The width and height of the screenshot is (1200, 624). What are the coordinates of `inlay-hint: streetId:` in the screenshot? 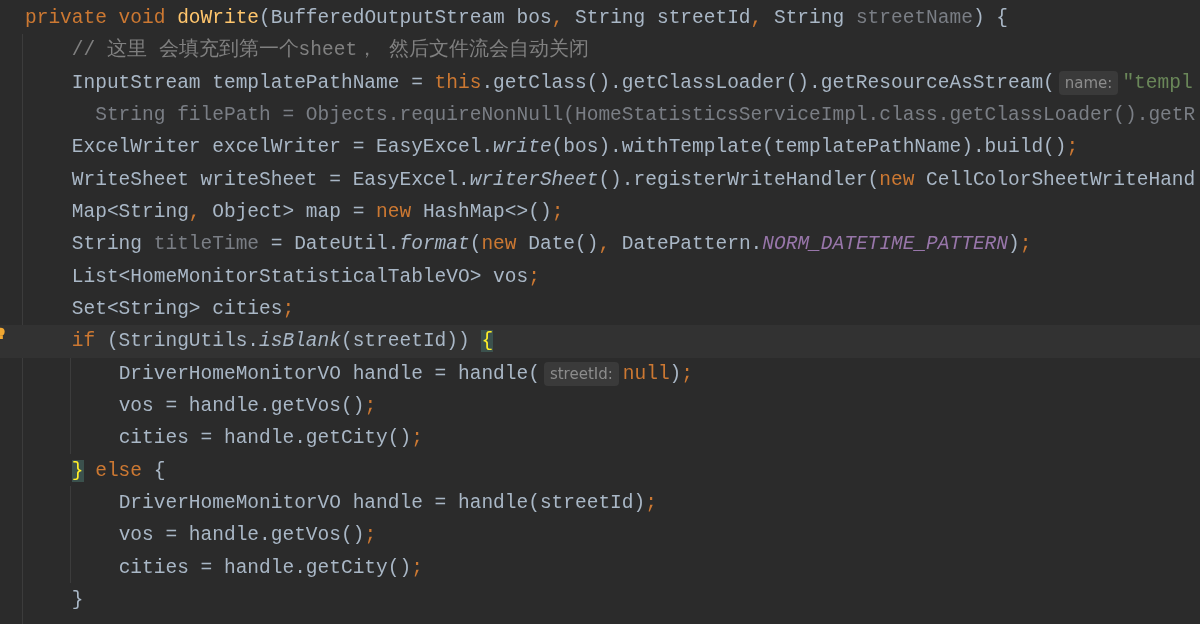 It's located at (581, 373).